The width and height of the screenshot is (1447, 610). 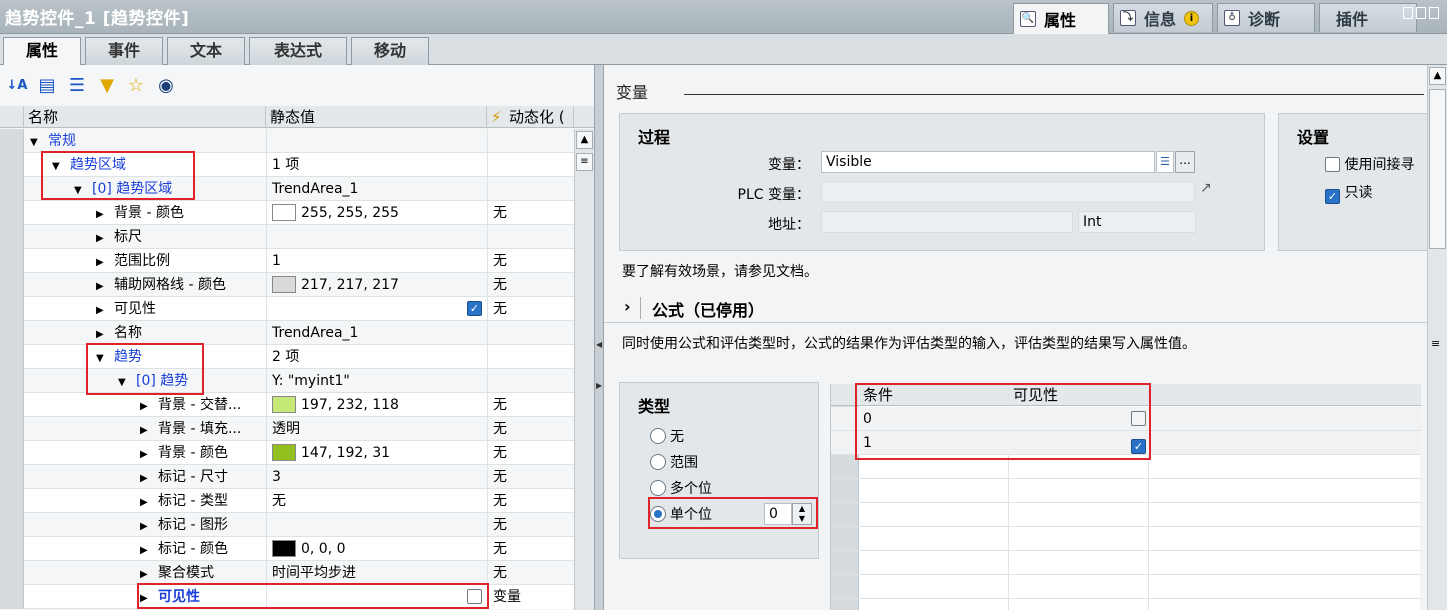 I want to click on table-row: ▼ [0] 趋势 Y: "myint1", so click(x=287, y=381).